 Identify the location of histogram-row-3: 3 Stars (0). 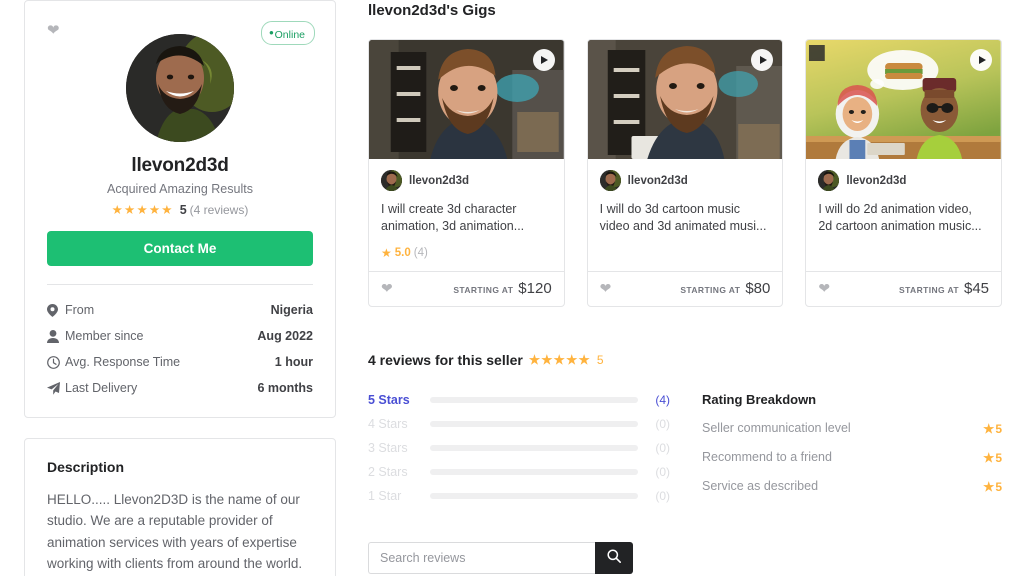
(519, 448).